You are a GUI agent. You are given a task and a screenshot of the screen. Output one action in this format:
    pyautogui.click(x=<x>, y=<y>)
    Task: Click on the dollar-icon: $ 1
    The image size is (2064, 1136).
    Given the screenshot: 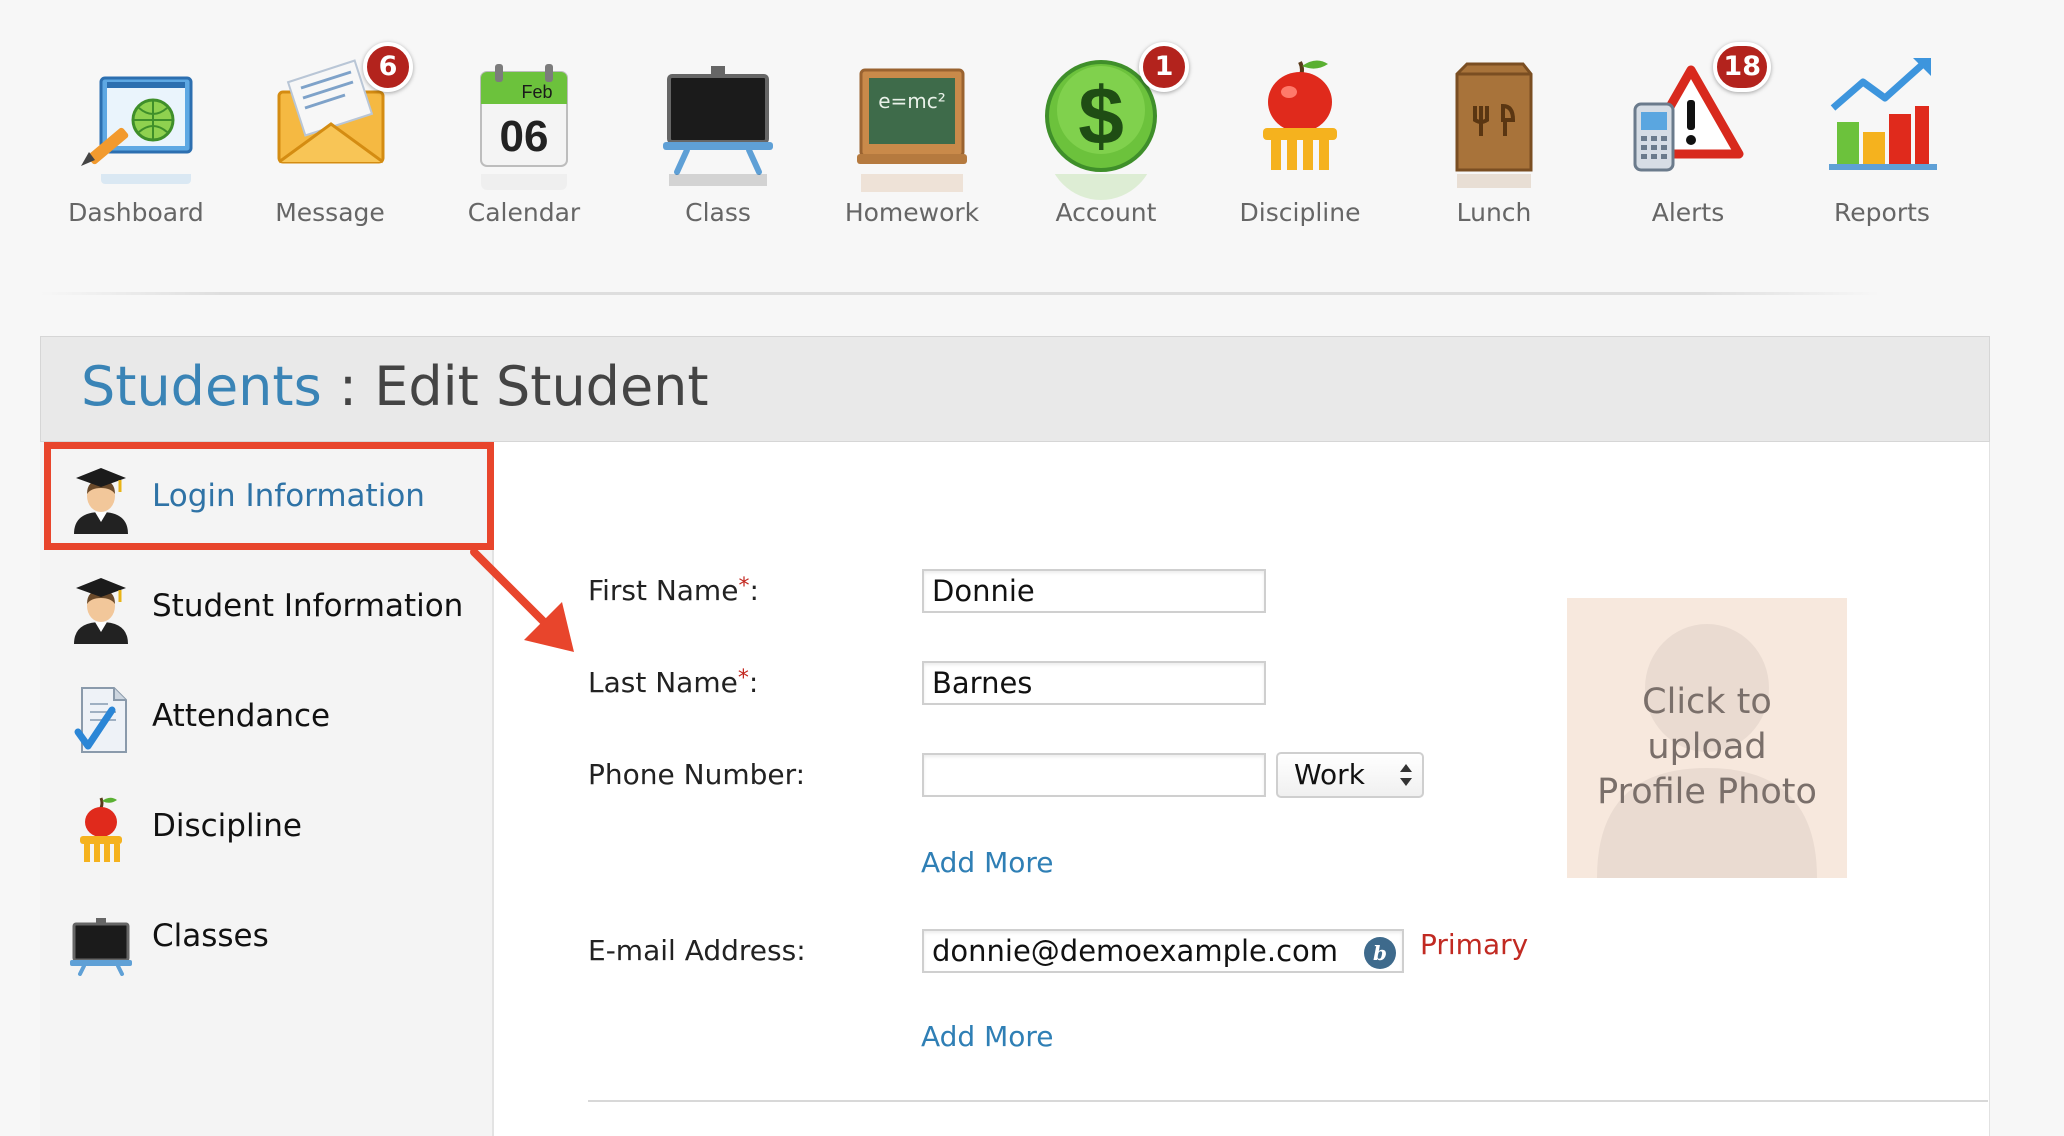 What is the action you would take?
    pyautogui.click(x=1115, y=110)
    